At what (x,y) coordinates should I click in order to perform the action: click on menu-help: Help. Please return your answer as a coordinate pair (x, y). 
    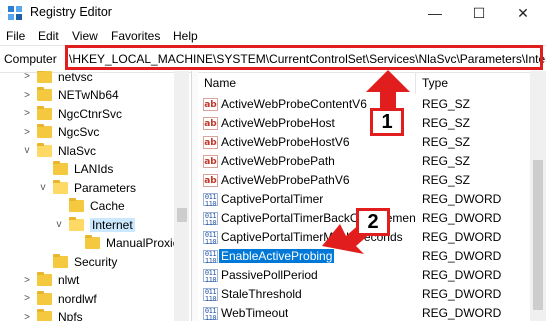
    Looking at the image, I should click on (185, 36).